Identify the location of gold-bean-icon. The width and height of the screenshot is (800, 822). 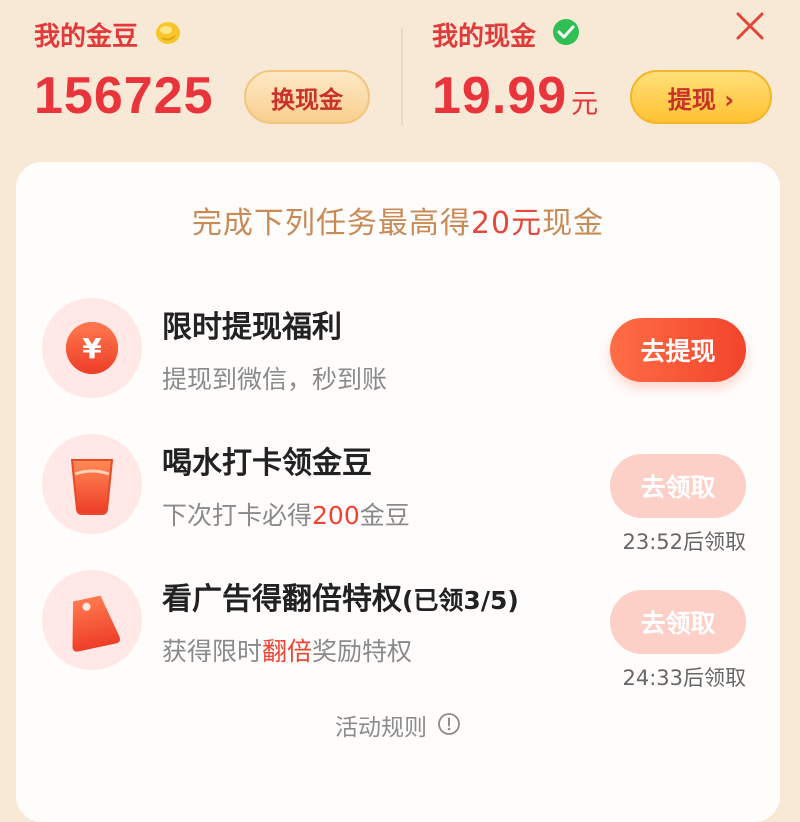
(168, 35).